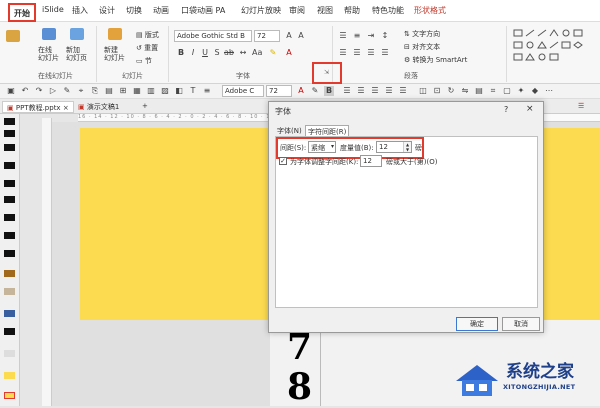 The width and height of the screenshot is (600, 408). I want to click on online-slides-icon, so click(49, 34).